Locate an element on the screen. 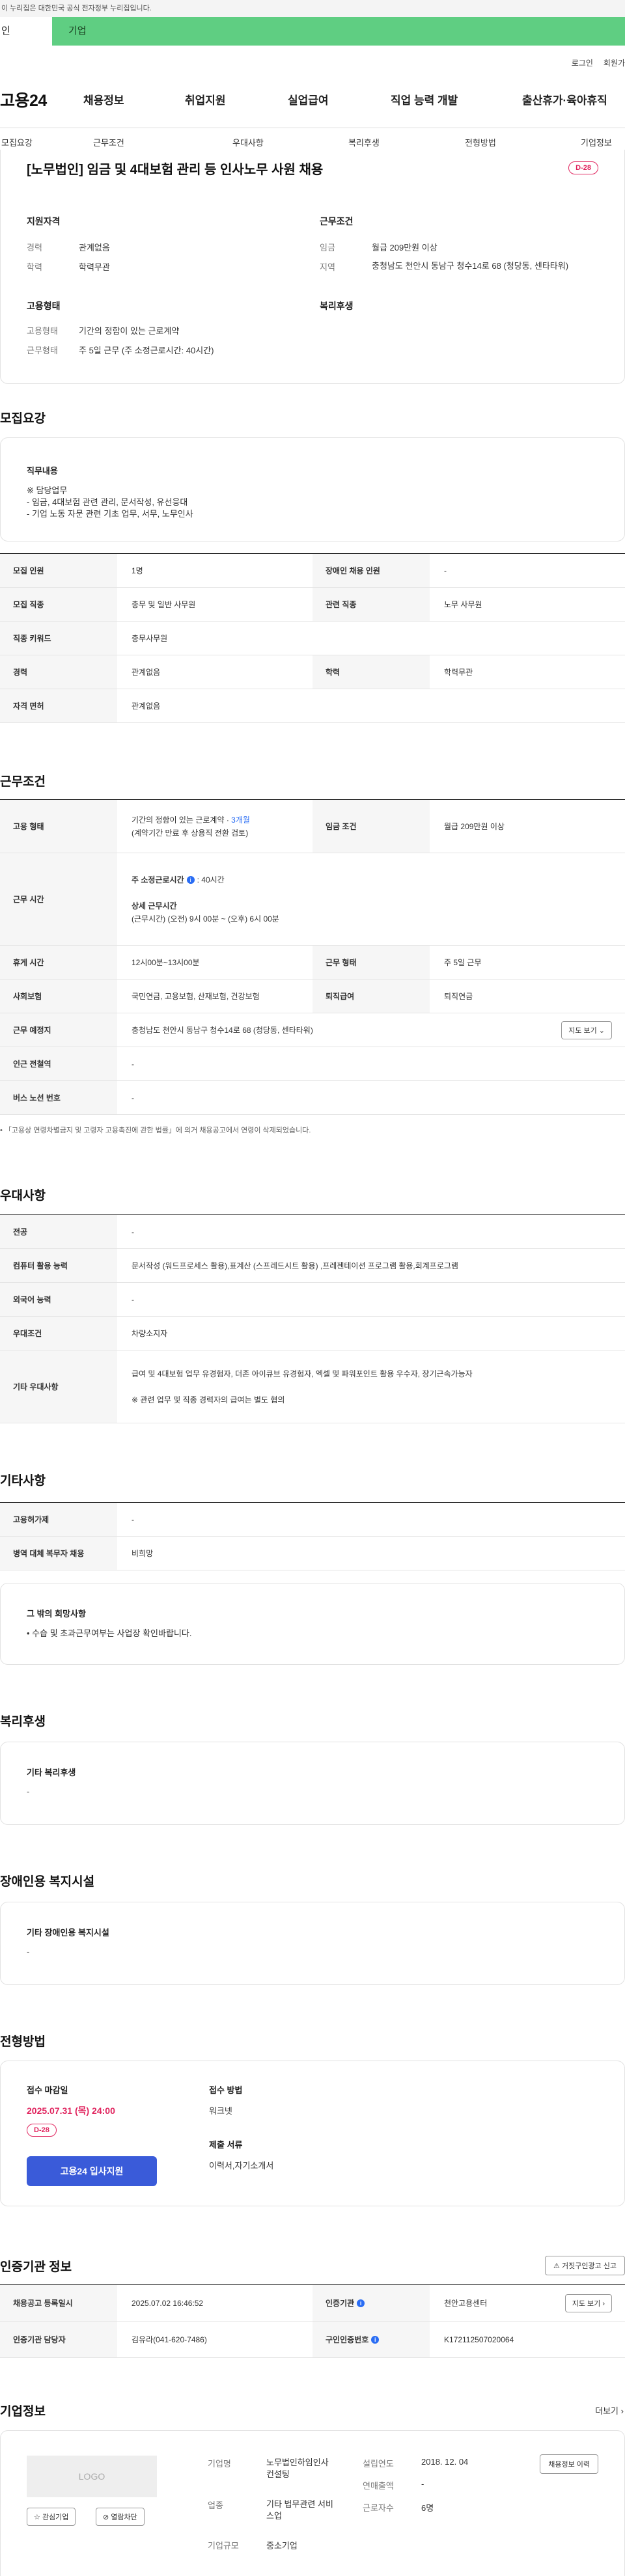 The width and height of the screenshot is (625, 2576). welfare-title: 복리후생 is located at coordinates (337, 306).